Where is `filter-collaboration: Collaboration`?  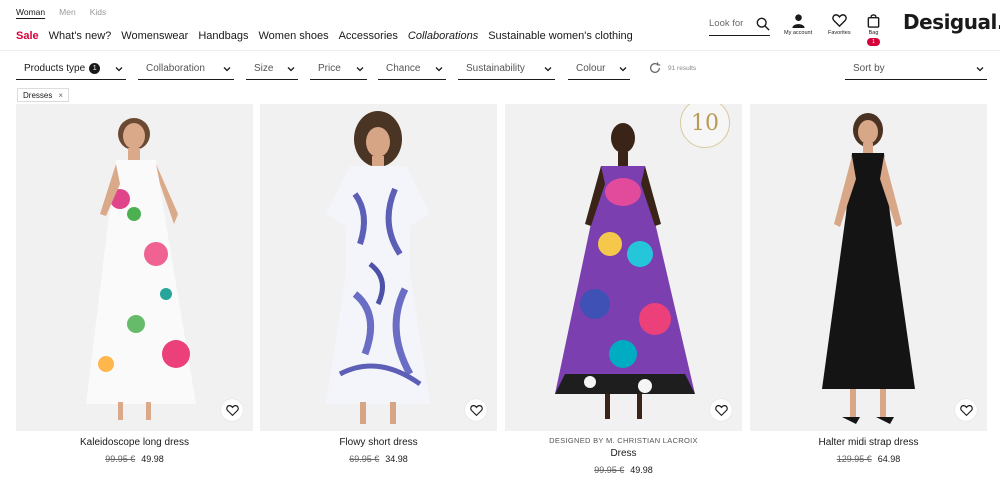
filter-collaboration: Collaboration is located at coordinates (186, 70).